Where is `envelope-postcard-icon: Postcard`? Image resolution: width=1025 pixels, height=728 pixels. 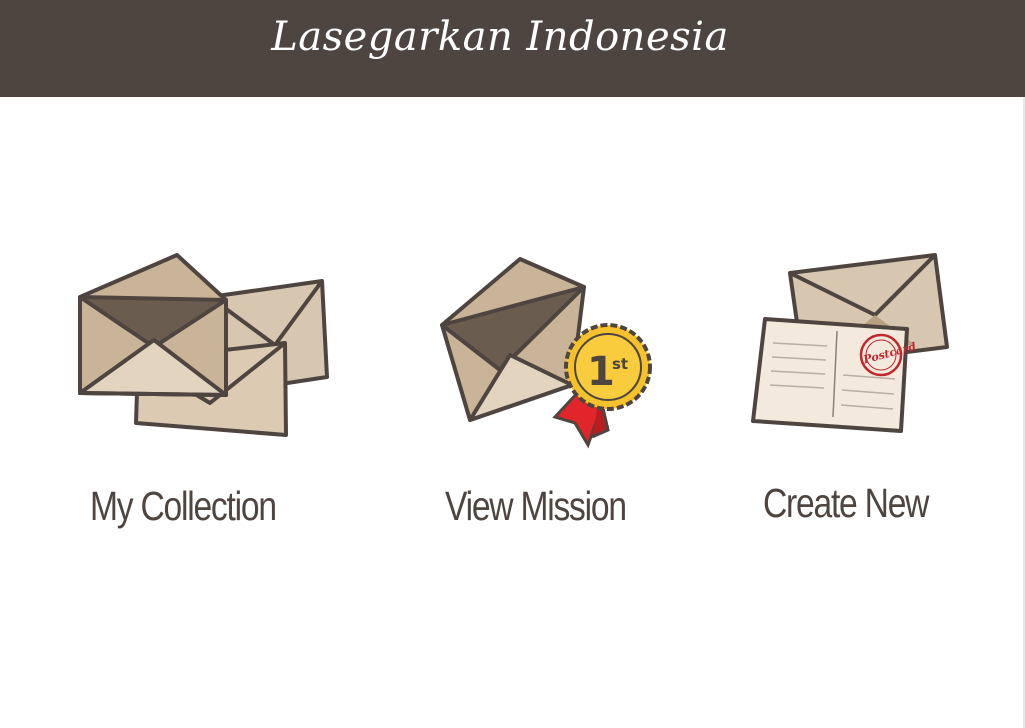 envelope-postcard-icon: Postcard is located at coordinates (850, 343).